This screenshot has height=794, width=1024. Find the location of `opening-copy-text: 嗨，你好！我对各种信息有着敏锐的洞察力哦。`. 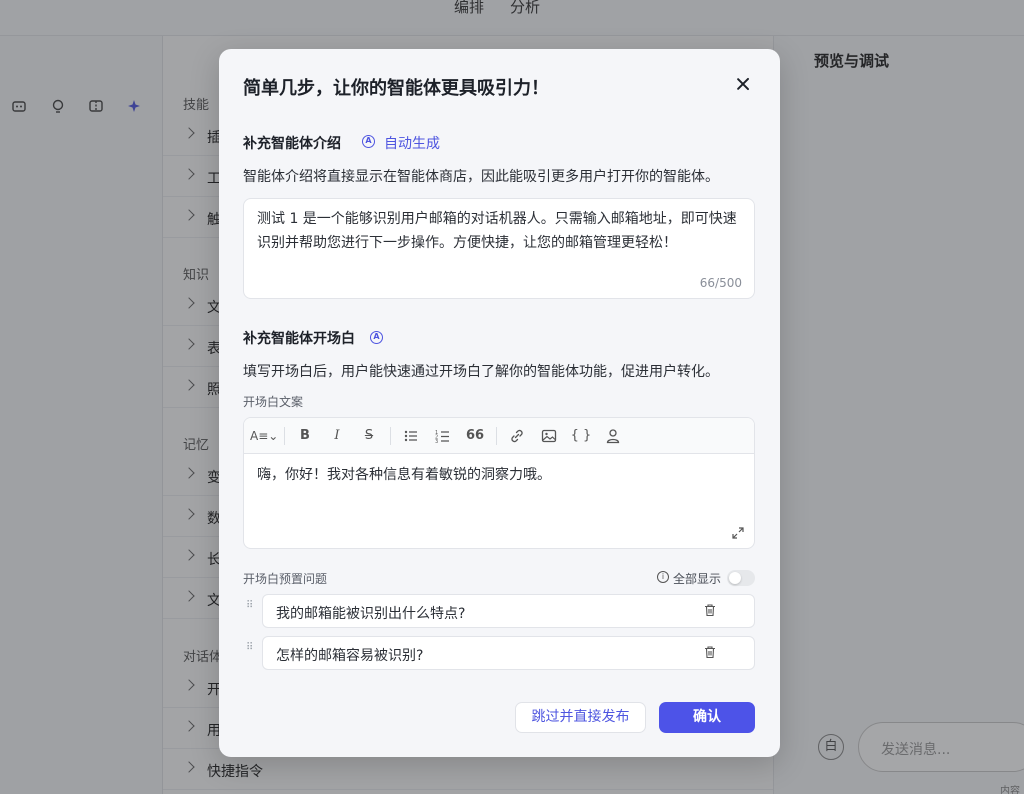

opening-copy-text: 嗨，你好！我对各种信息有着敏锐的洞察力哦。 is located at coordinates (404, 475).